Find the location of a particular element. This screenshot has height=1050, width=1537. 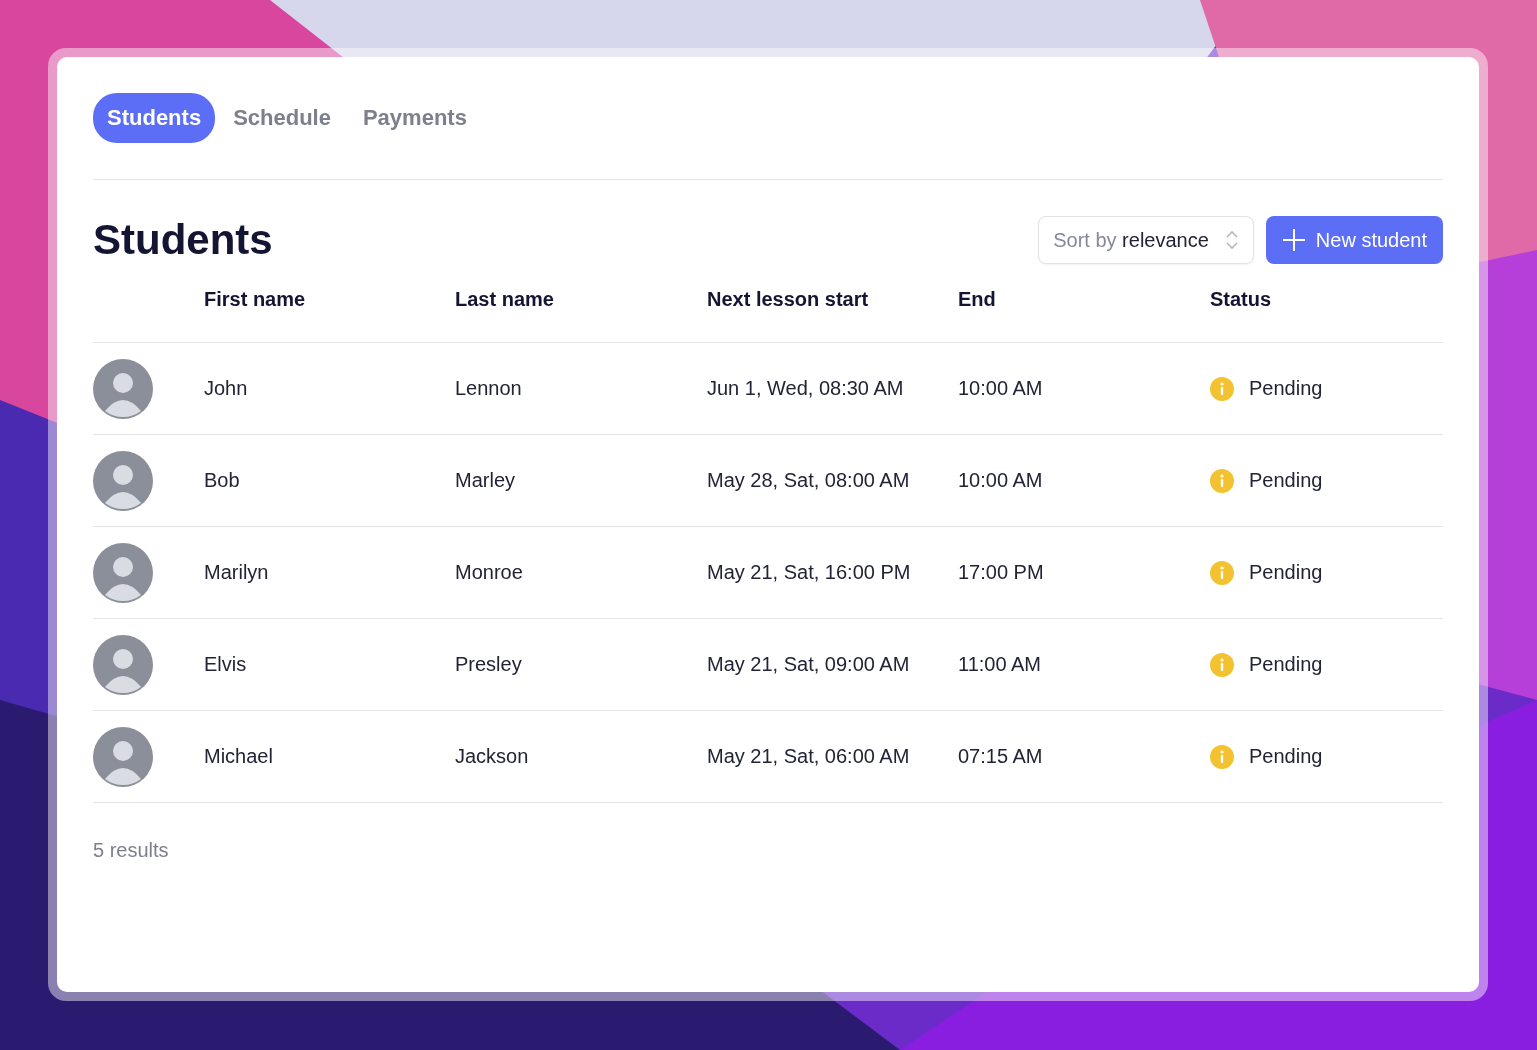

page-title: Students is located at coordinates (183, 240).